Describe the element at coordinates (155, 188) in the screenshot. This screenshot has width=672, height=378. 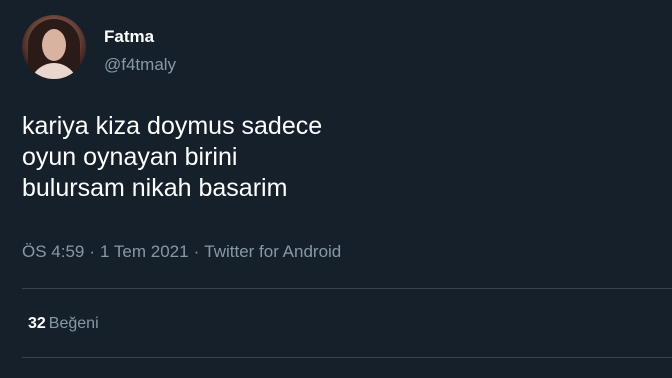
I see `tweet-text-line: bulursam nikah basarim` at that location.